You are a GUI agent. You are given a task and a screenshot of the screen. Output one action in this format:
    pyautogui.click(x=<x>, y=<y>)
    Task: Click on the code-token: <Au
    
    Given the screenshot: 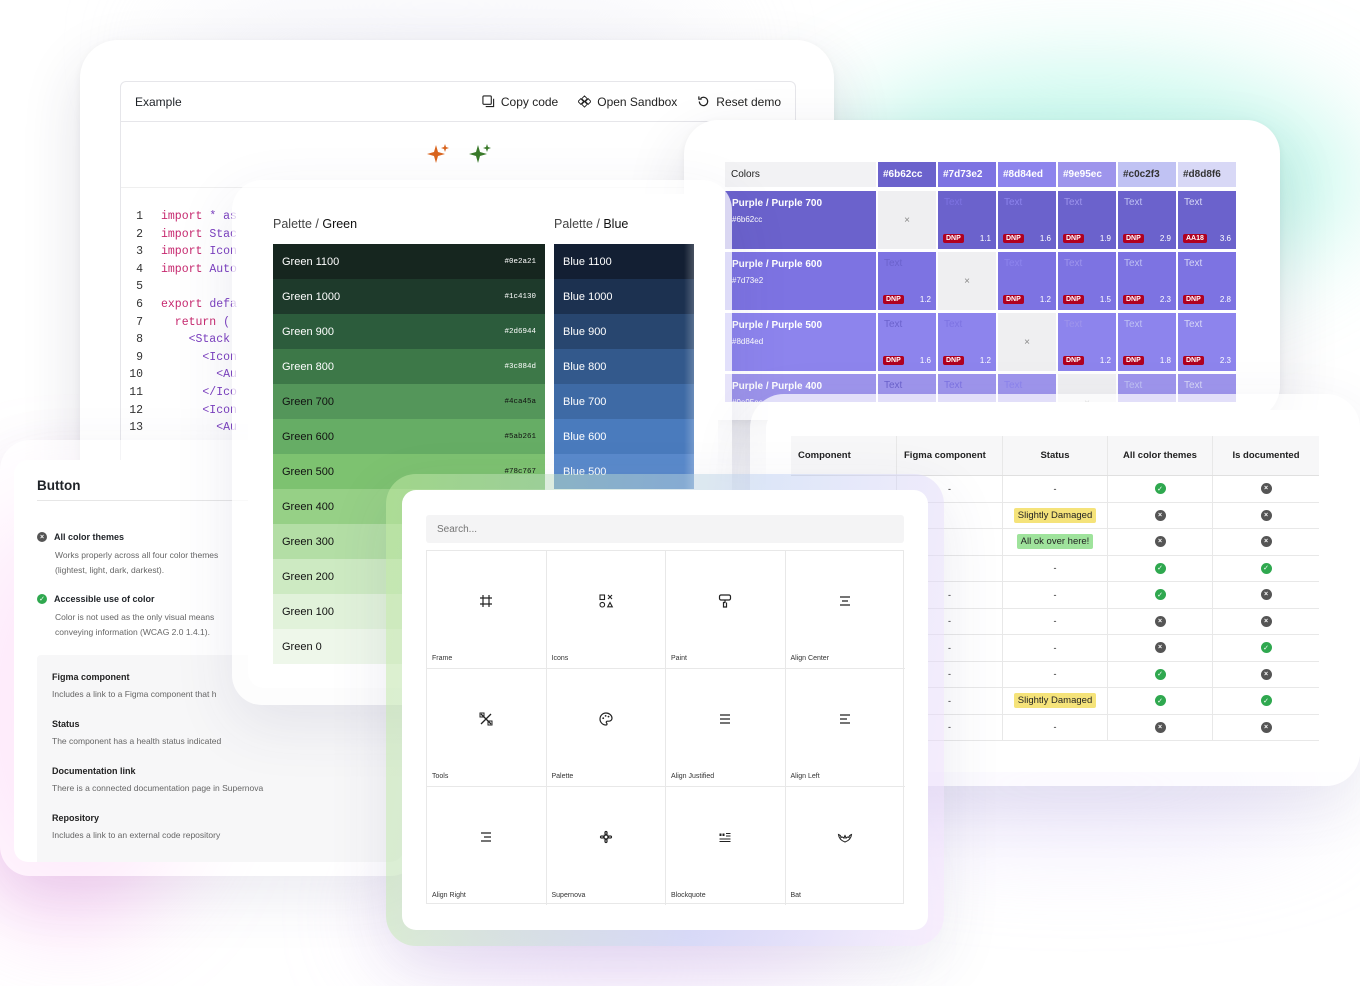 What is the action you would take?
    pyautogui.click(x=199, y=375)
    